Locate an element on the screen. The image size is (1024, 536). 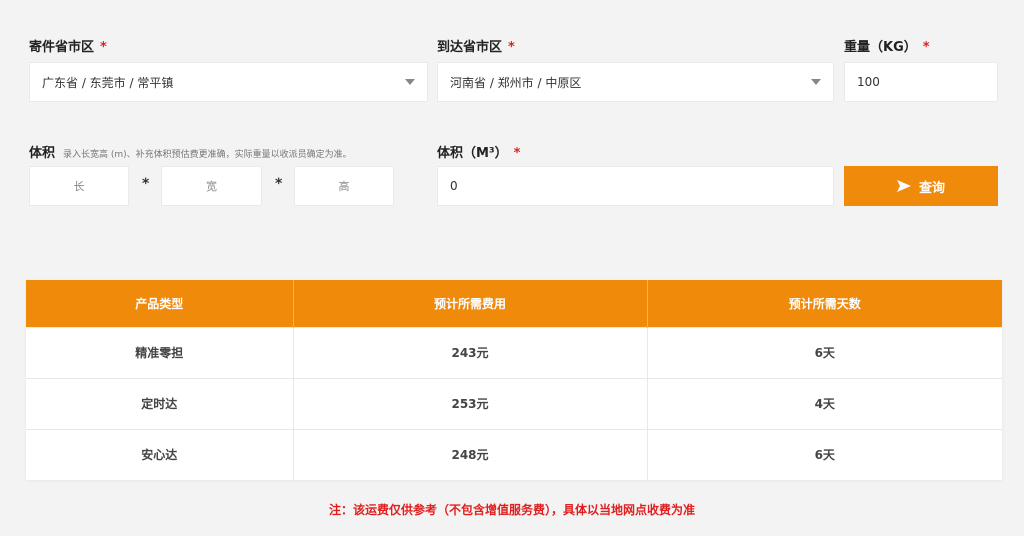
cell-product: 定时达 is located at coordinates (160, 403).